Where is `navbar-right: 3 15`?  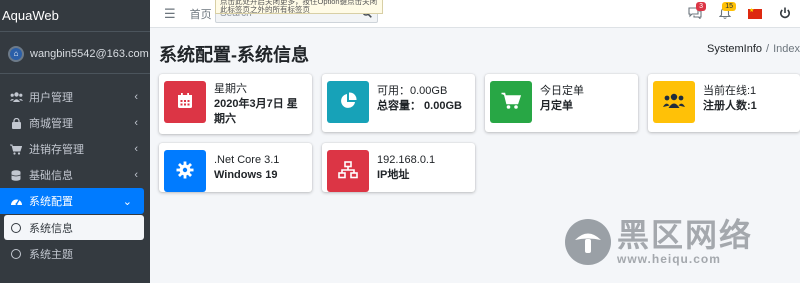
navbar-right: 3 15 is located at coordinates (740, 14).